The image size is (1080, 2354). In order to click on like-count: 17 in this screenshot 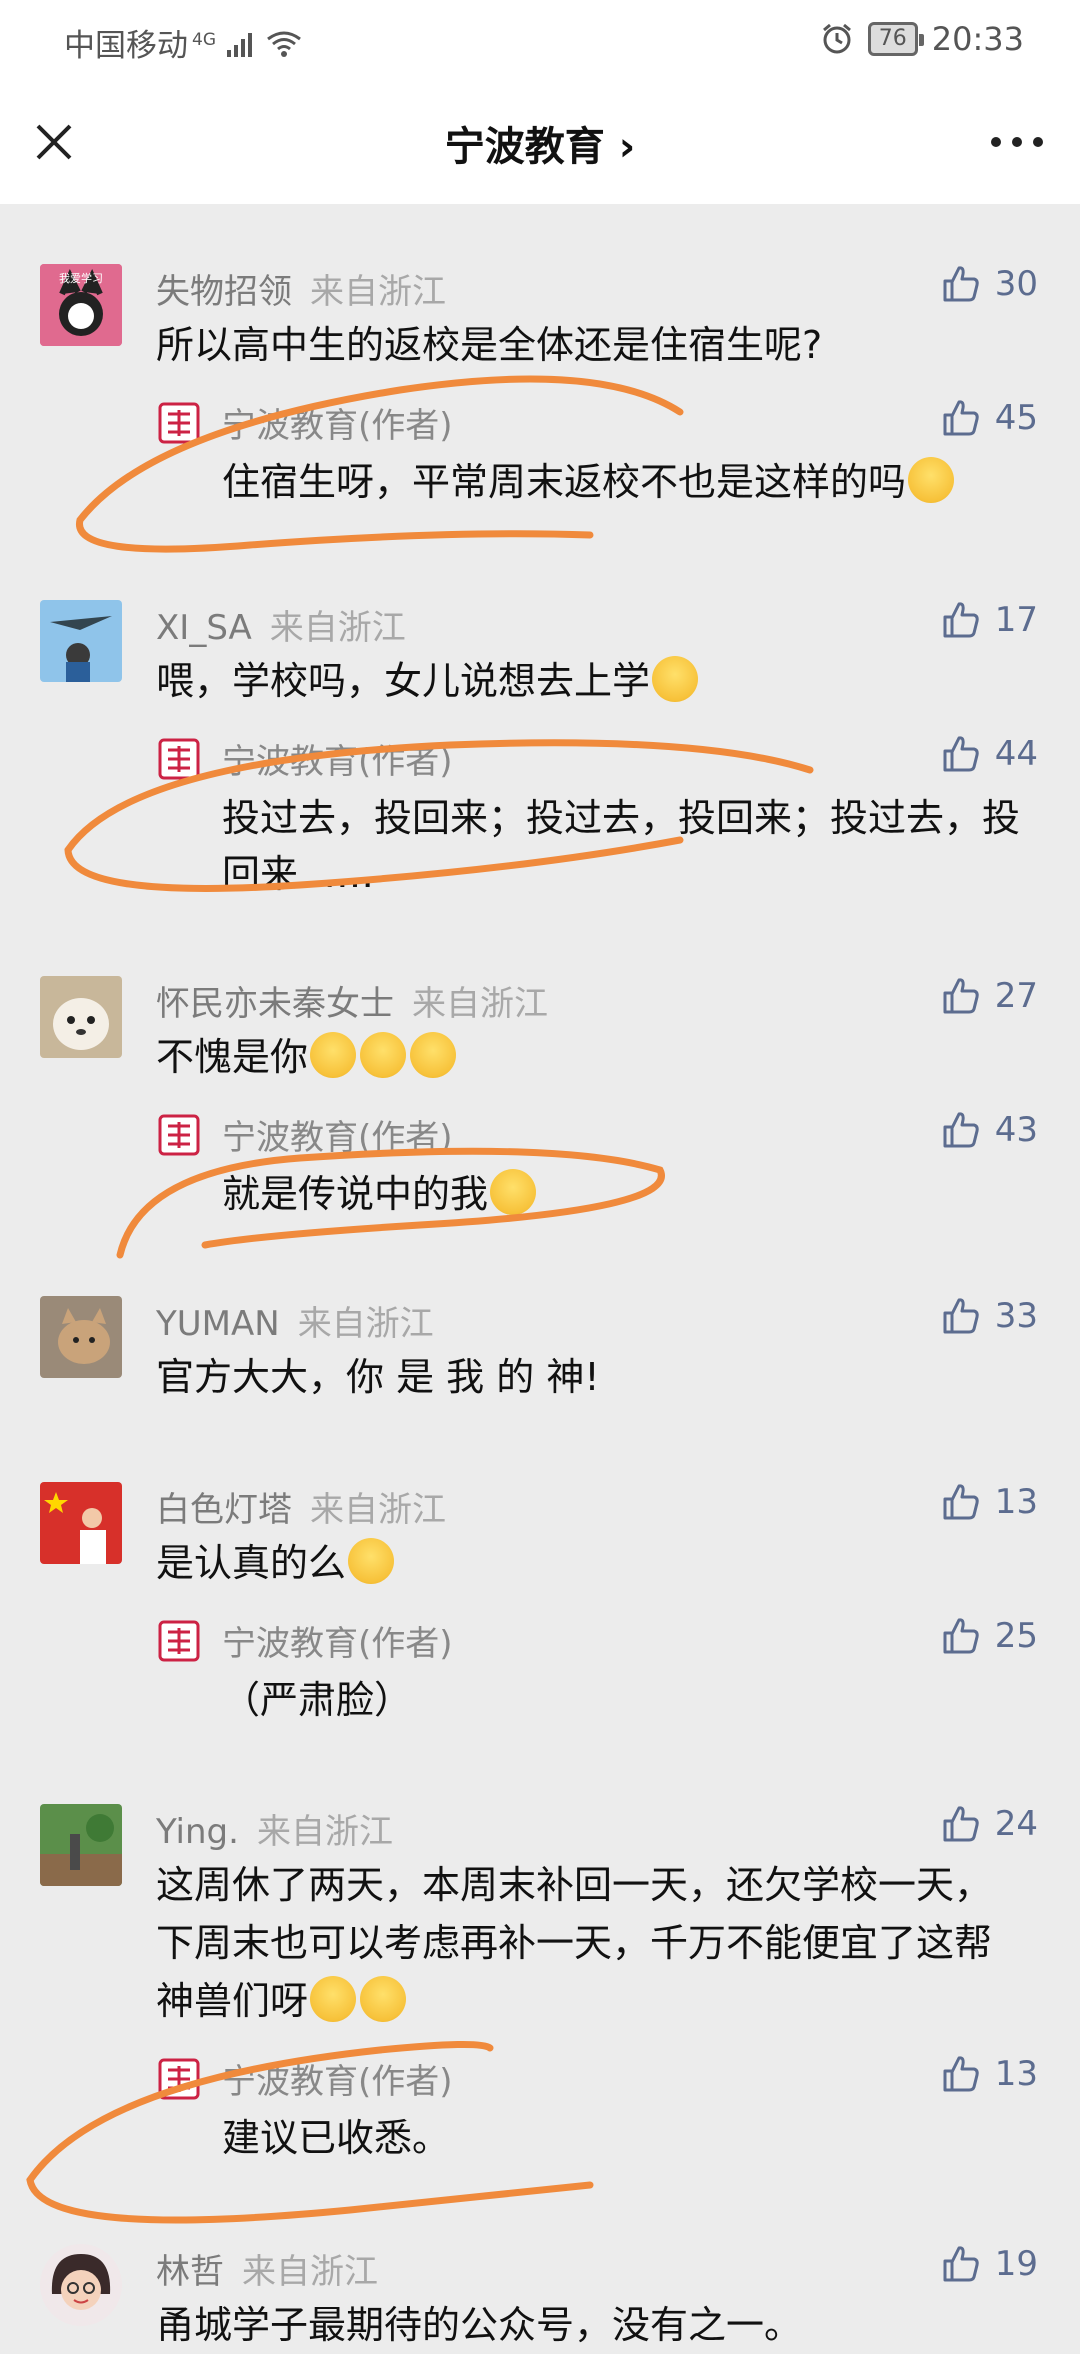, I will do `click(1016, 620)`.